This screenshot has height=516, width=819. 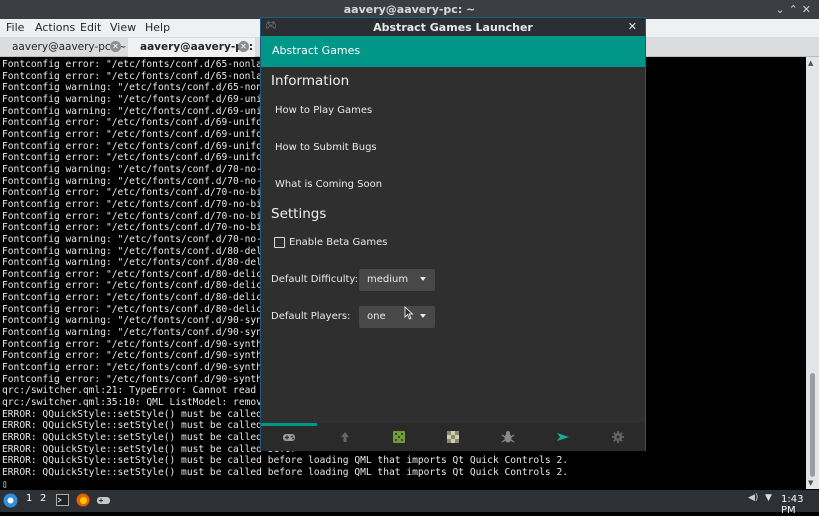 What do you see at coordinates (326, 147) in the screenshot?
I see `link-submit-bugs: How to Submit Bugs` at bounding box center [326, 147].